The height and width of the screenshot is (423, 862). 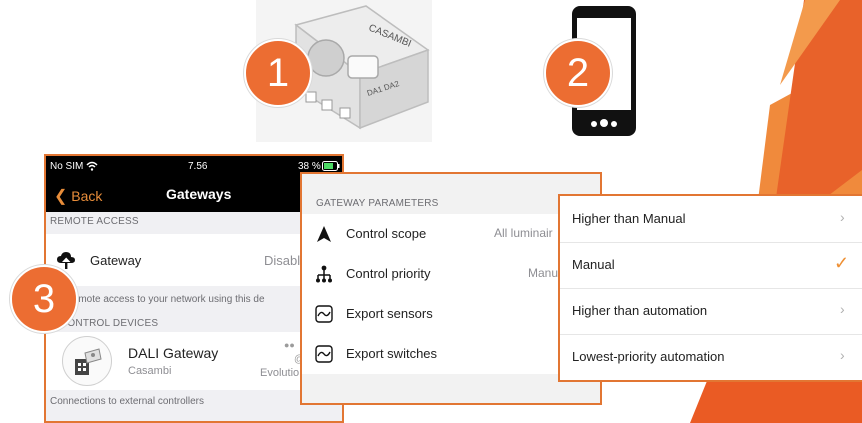 What do you see at coordinates (280, 373) in the screenshot?
I see `device-network: Evolutio` at bounding box center [280, 373].